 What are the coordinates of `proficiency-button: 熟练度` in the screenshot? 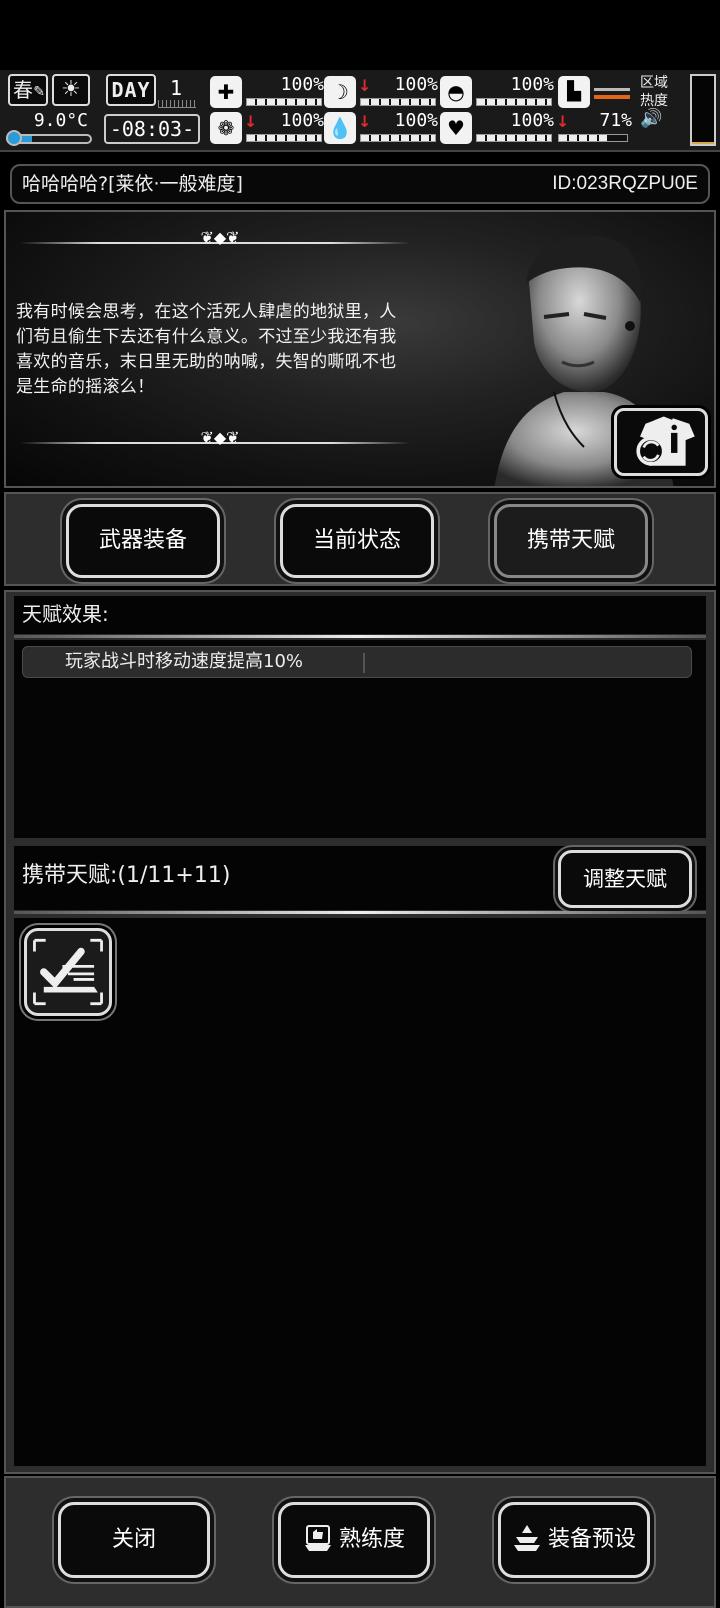 It's located at (354, 1540).